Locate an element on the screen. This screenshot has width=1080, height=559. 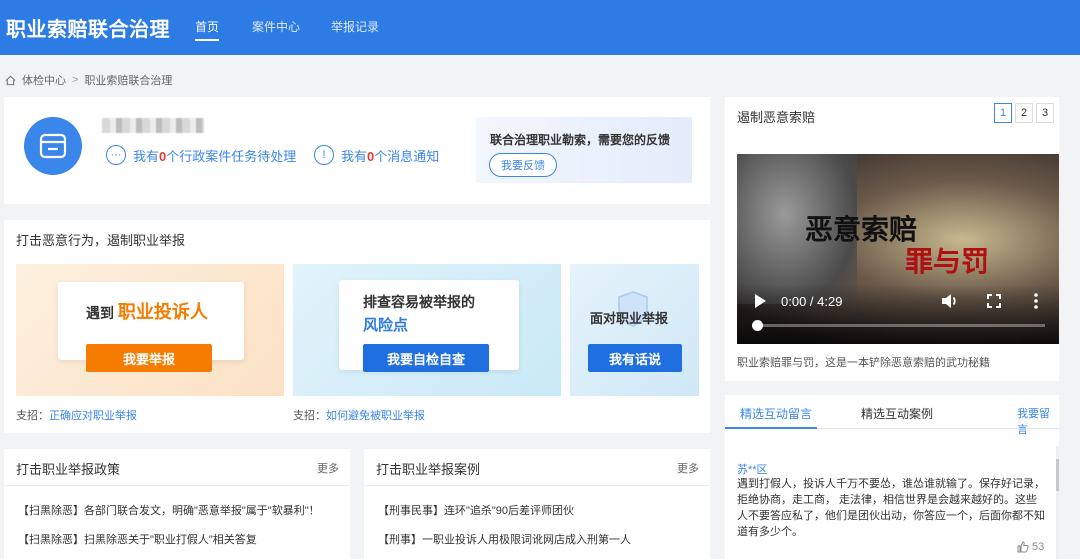
nav-case-center: 案件中心 is located at coordinates (276, 26).